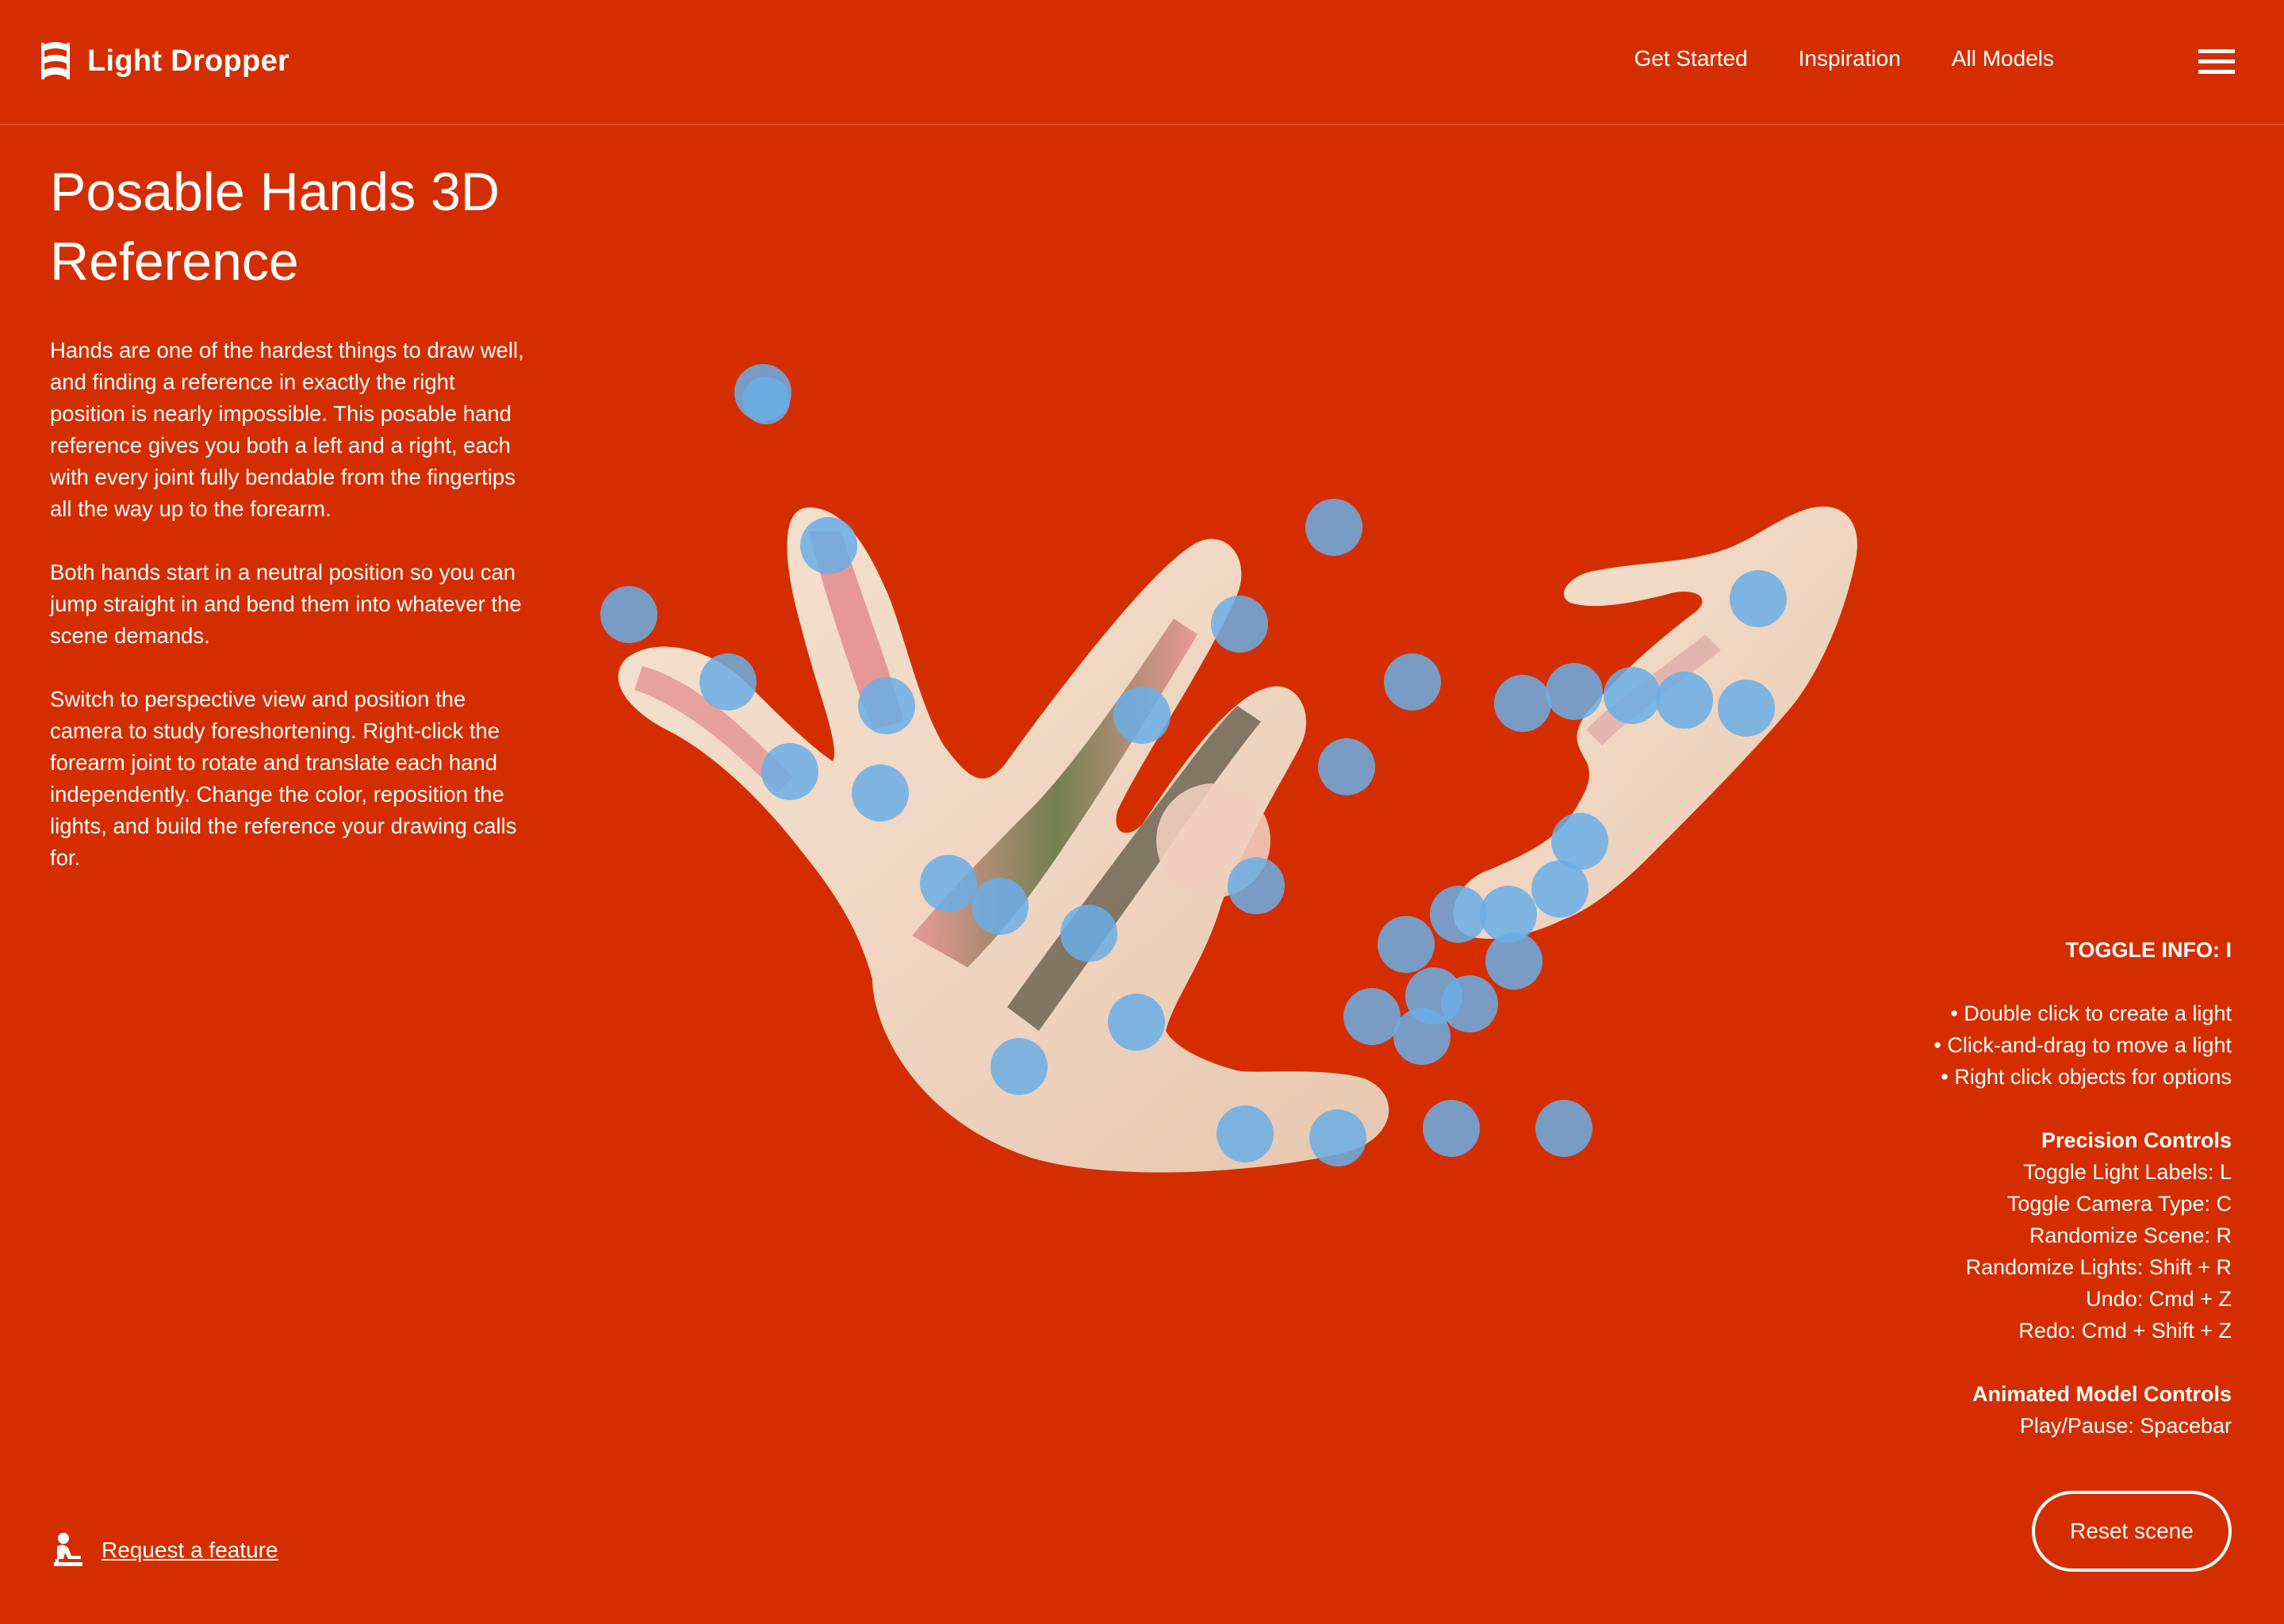 This screenshot has width=2284, height=1624. Describe the element at coordinates (1850, 58) in the screenshot. I see `nav-inspiration: Inspiration` at that location.